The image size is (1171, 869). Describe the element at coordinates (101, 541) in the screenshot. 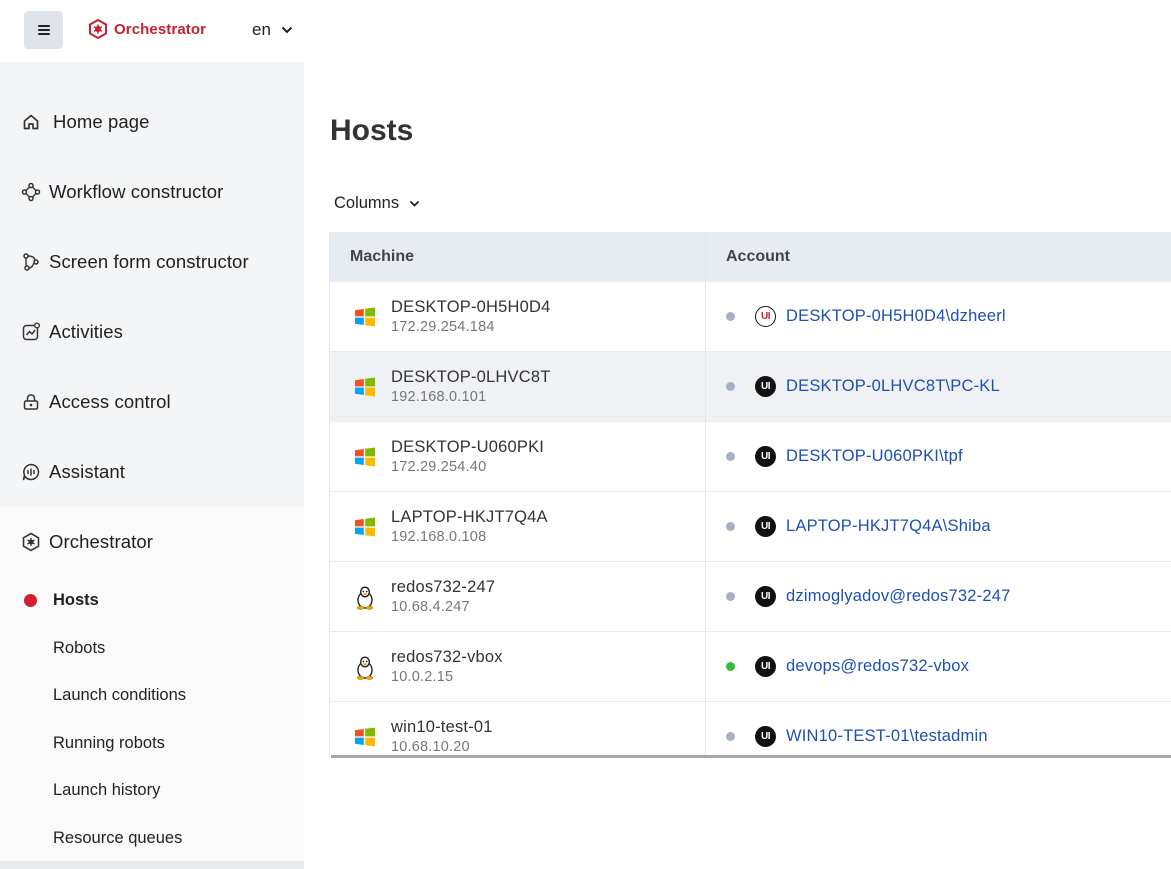

I see `sidebar-item-label: Orchestrator` at that location.